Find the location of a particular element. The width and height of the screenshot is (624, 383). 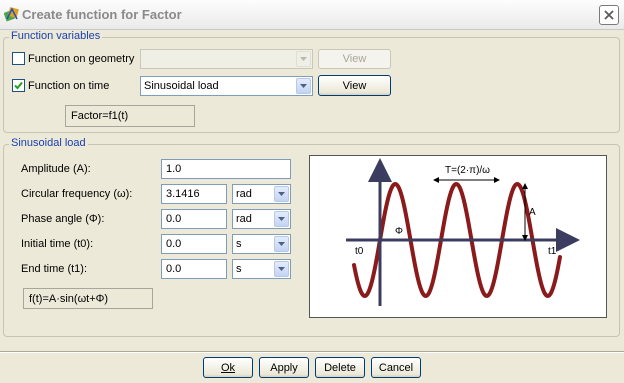

circular-frequency-unit-value: rad is located at coordinates (244, 194).